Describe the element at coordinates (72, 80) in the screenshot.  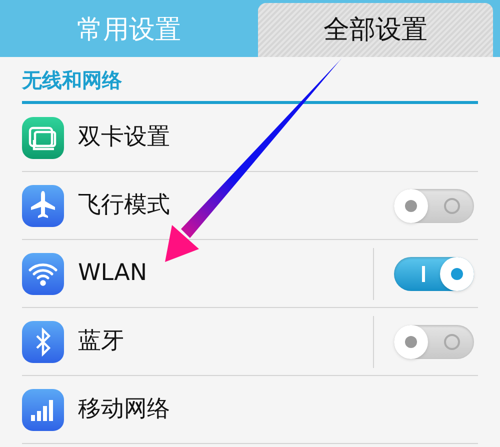
I see `section-title: 无线和网络` at that location.